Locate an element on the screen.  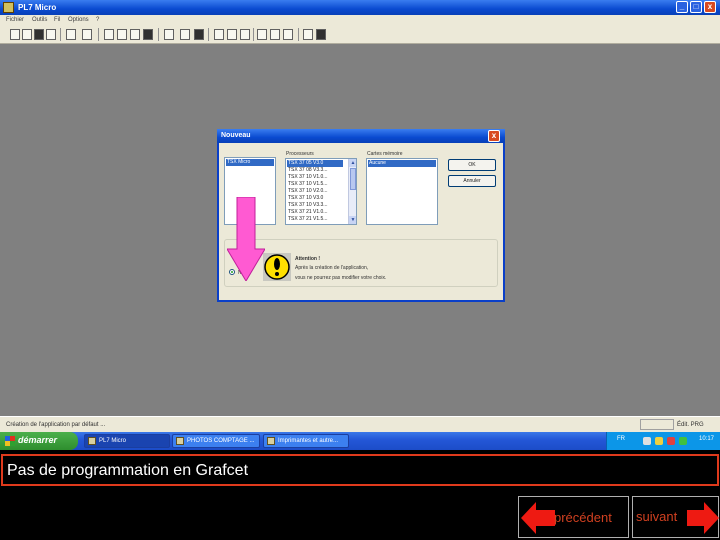
help-icon is located at coordinates (308, 34).